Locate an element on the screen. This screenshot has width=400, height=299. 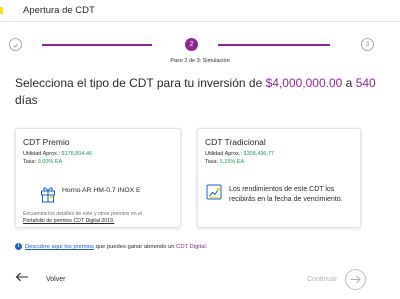
forward-arrow-icon is located at coordinates (355, 279).